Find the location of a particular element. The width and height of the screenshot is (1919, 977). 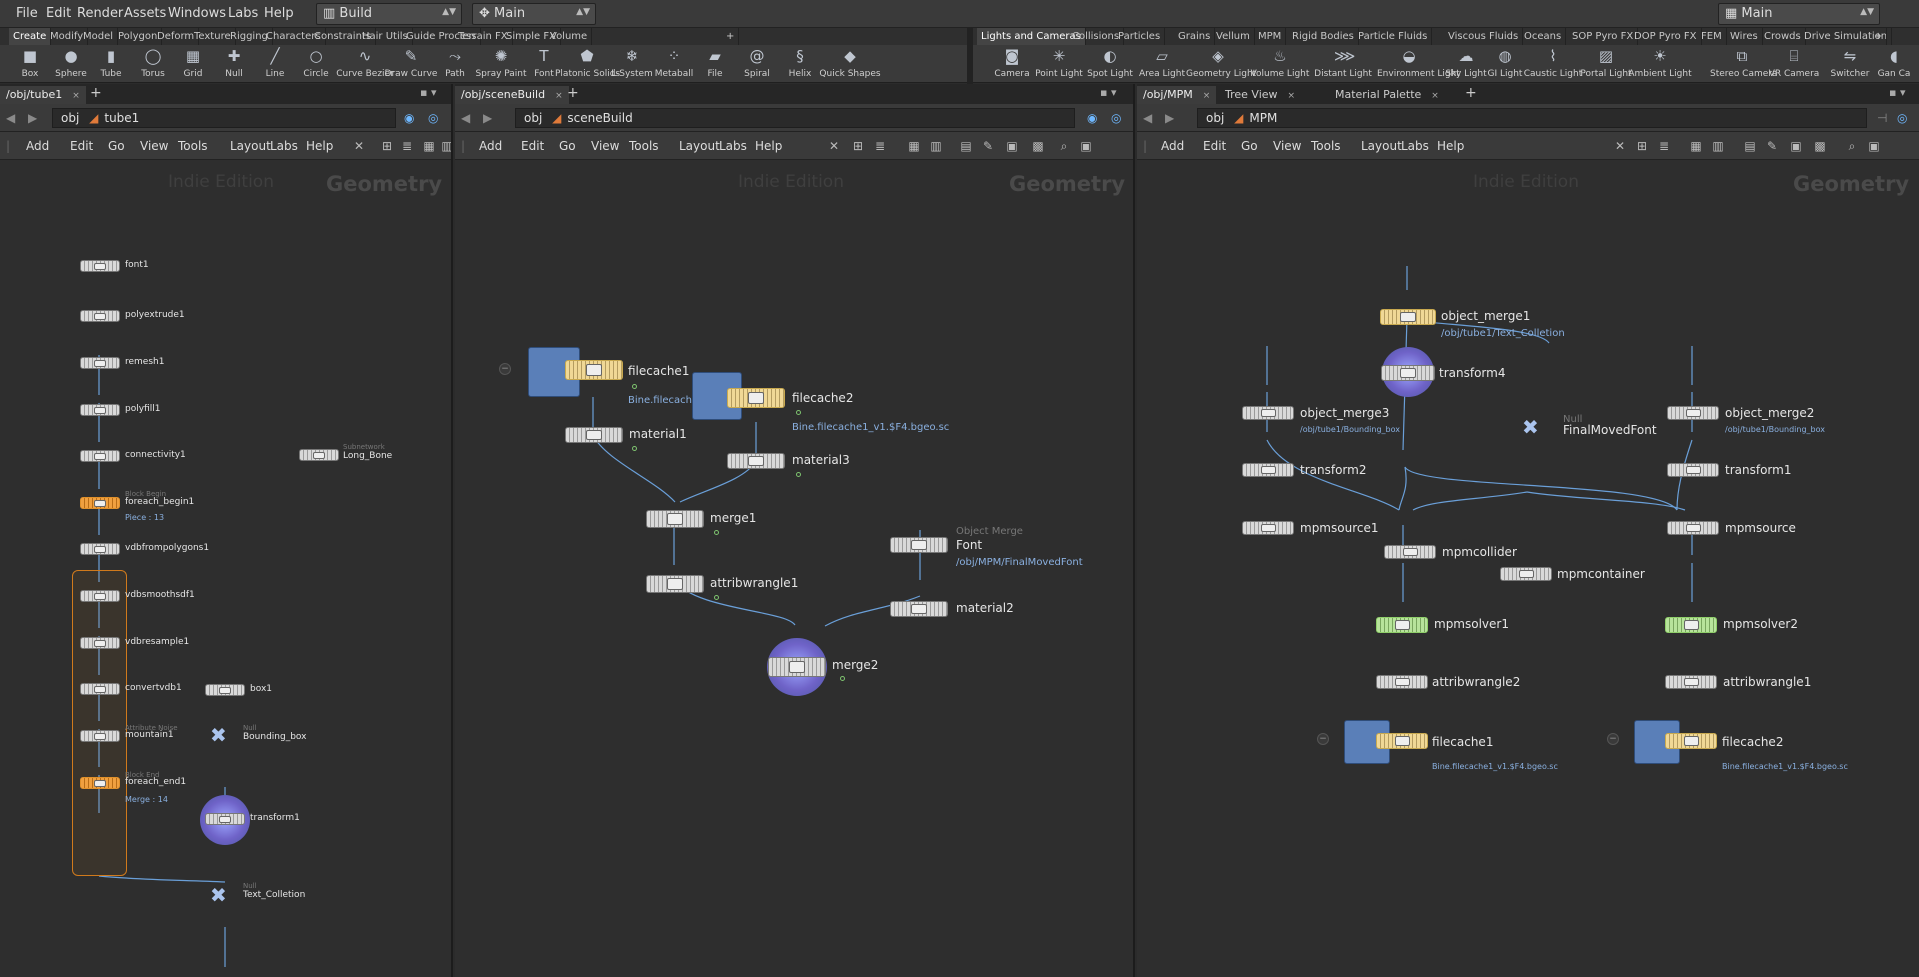

palette-icon: ▩ is located at coordinates (1038, 146).